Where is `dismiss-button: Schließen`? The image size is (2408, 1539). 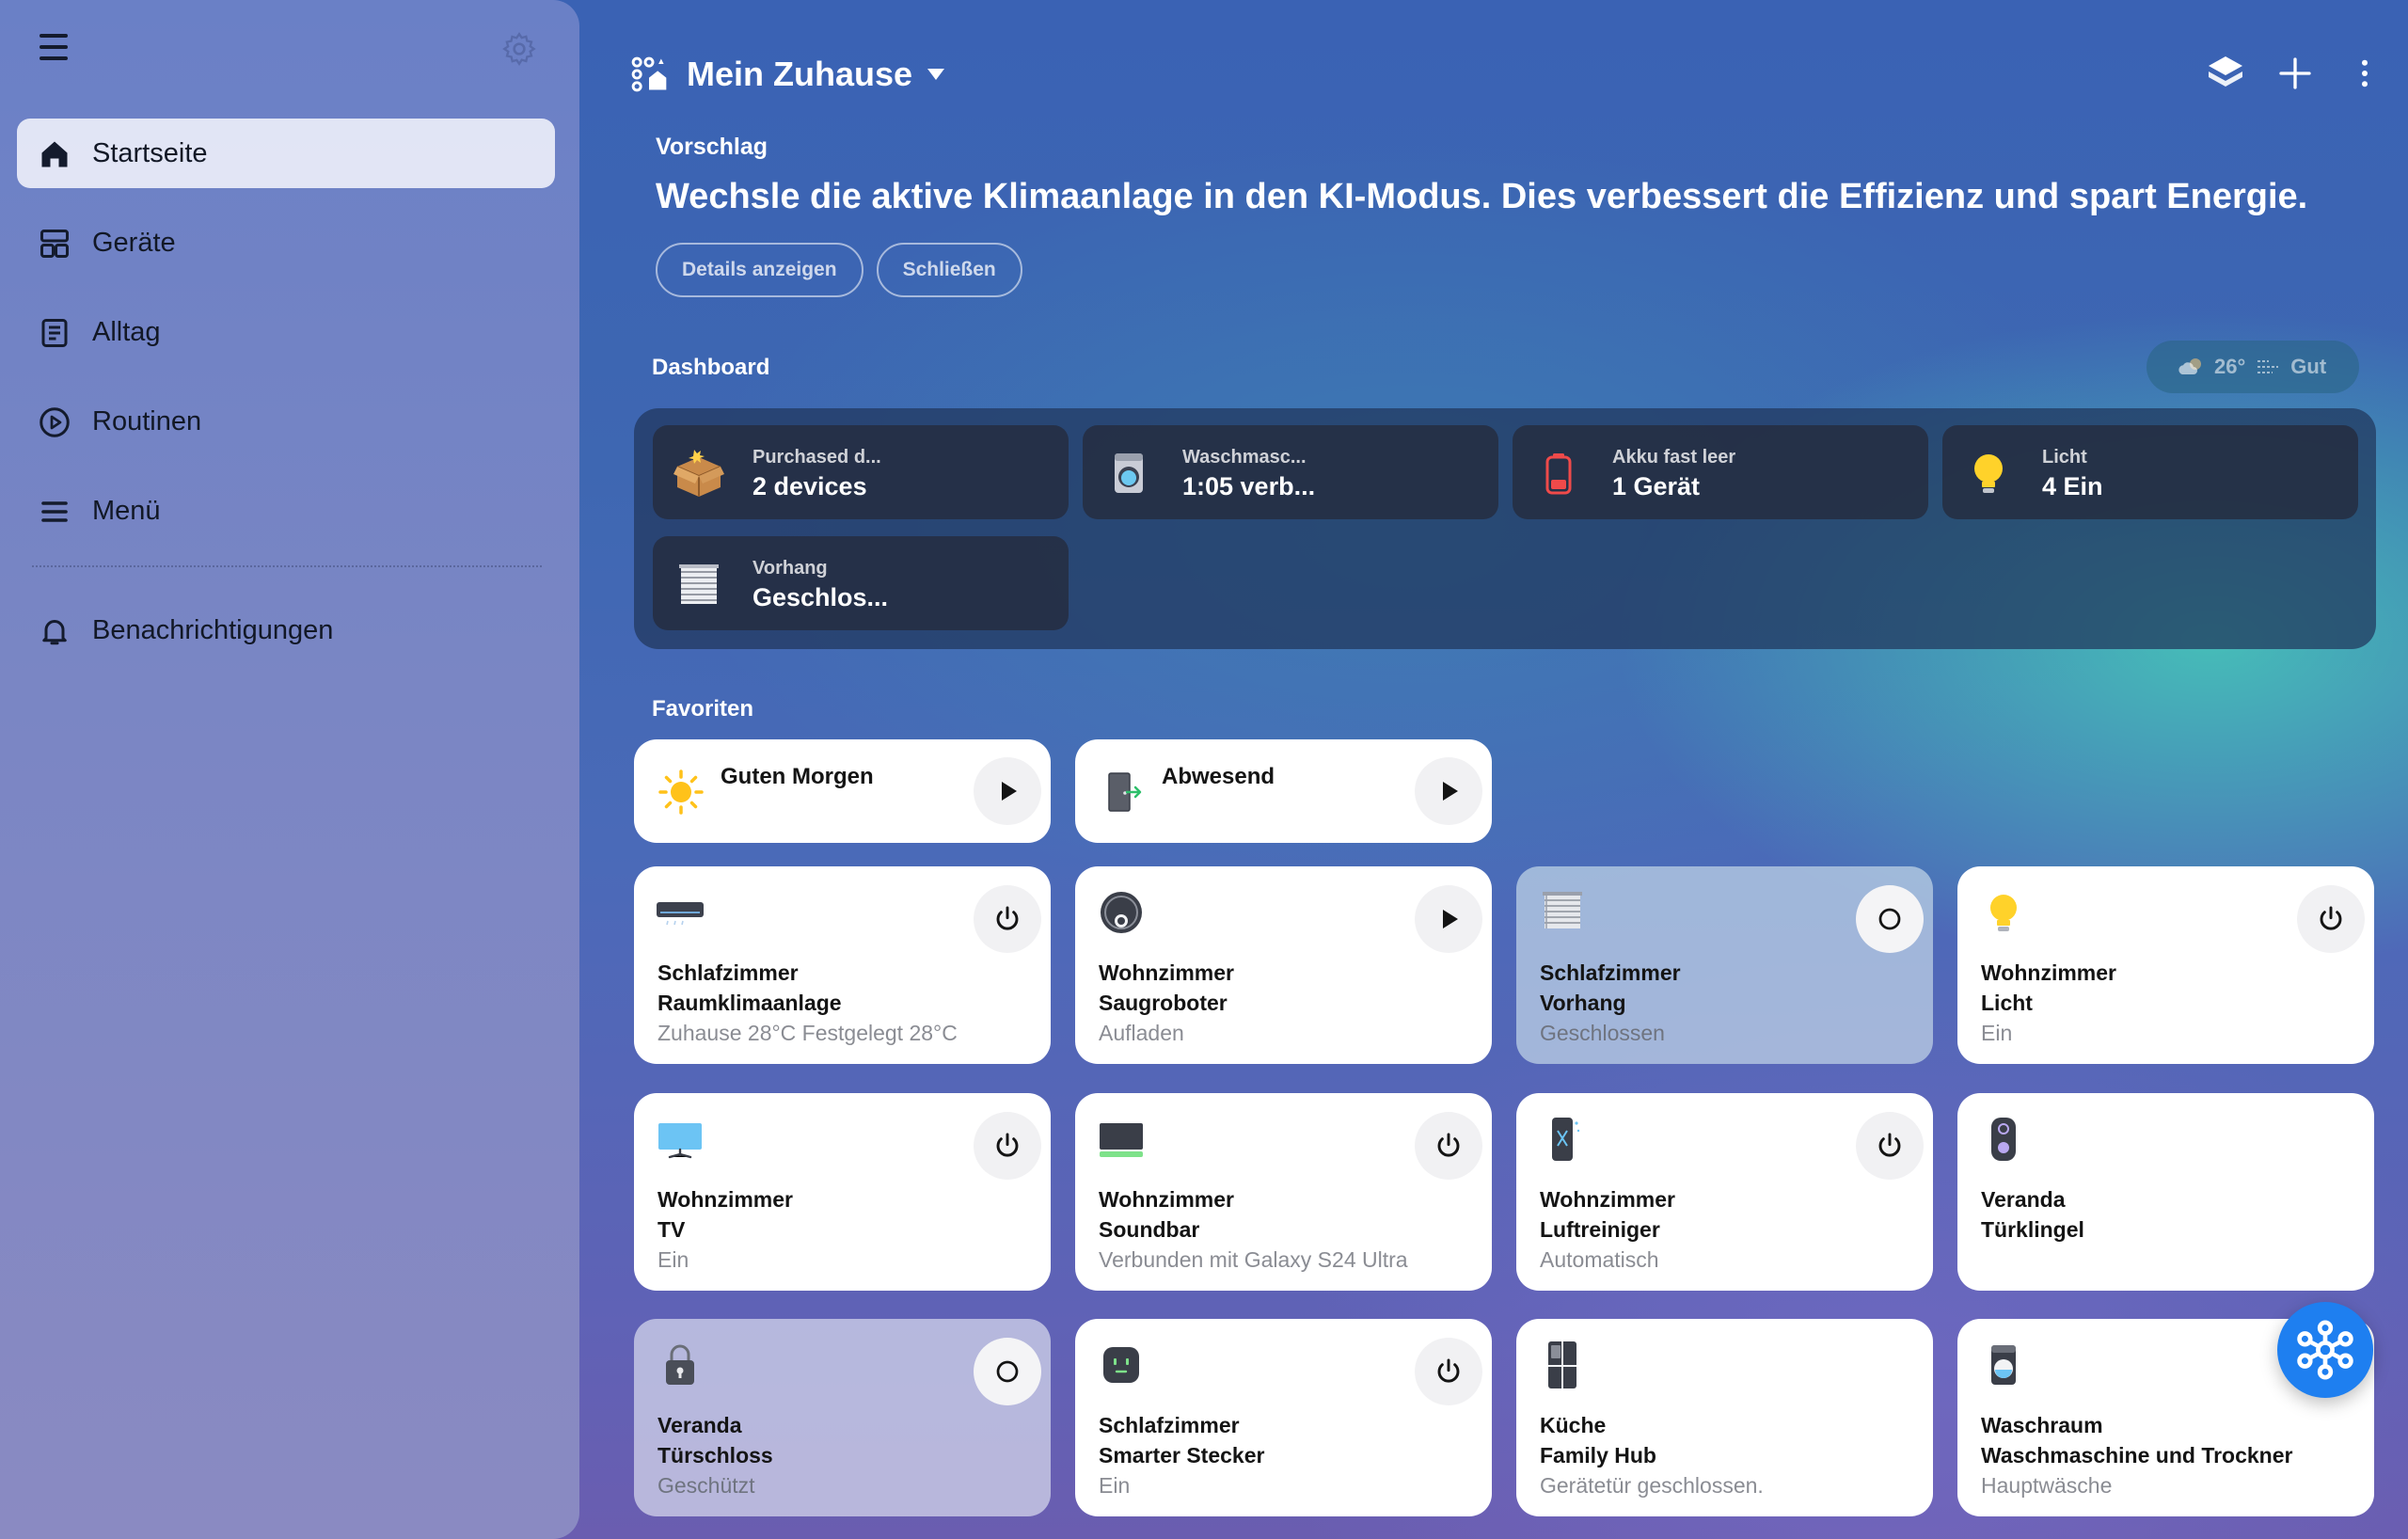 dismiss-button: Schließen is located at coordinates (949, 270).